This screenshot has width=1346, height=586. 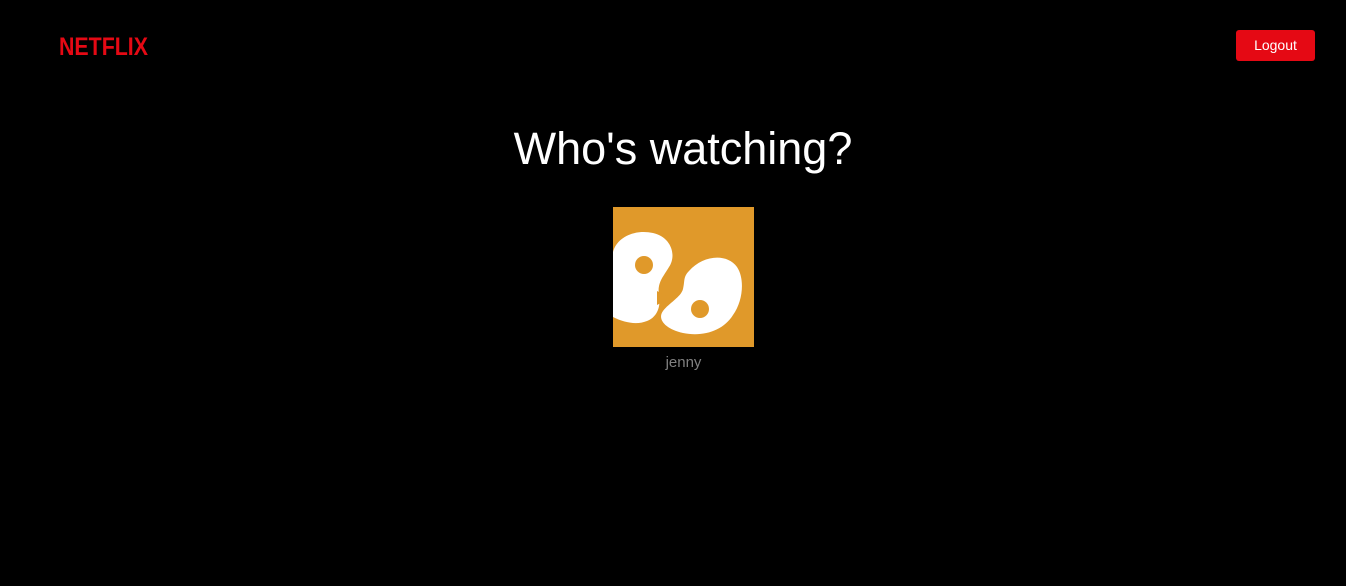 I want to click on logout-button: Logout, so click(x=1275, y=45).